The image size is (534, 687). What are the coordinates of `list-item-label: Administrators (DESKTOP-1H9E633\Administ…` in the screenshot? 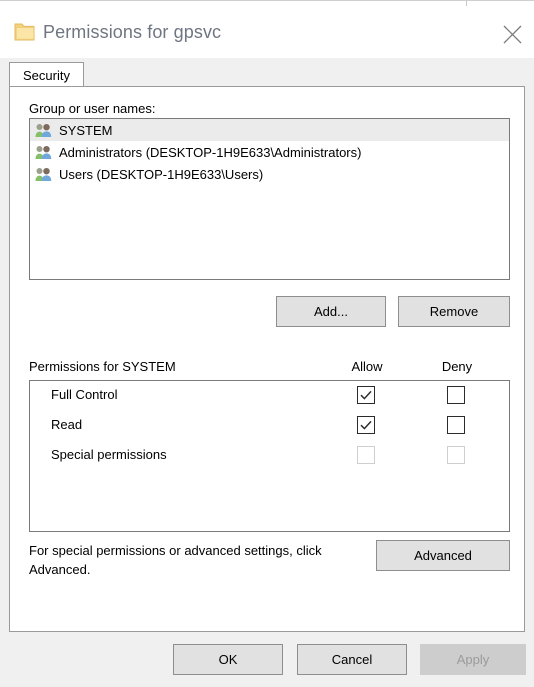 It's located at (210, 152).